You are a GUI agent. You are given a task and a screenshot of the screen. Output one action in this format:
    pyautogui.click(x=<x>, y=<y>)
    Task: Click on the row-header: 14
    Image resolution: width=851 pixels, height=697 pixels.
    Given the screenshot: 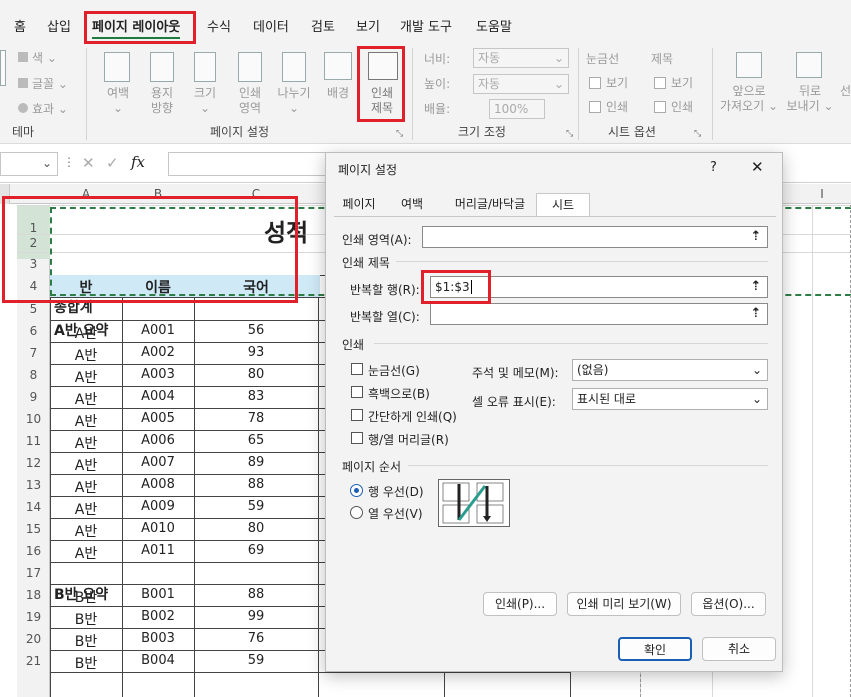 What is the action you would take?
    pyautogui.click(x=33, y=507)
    